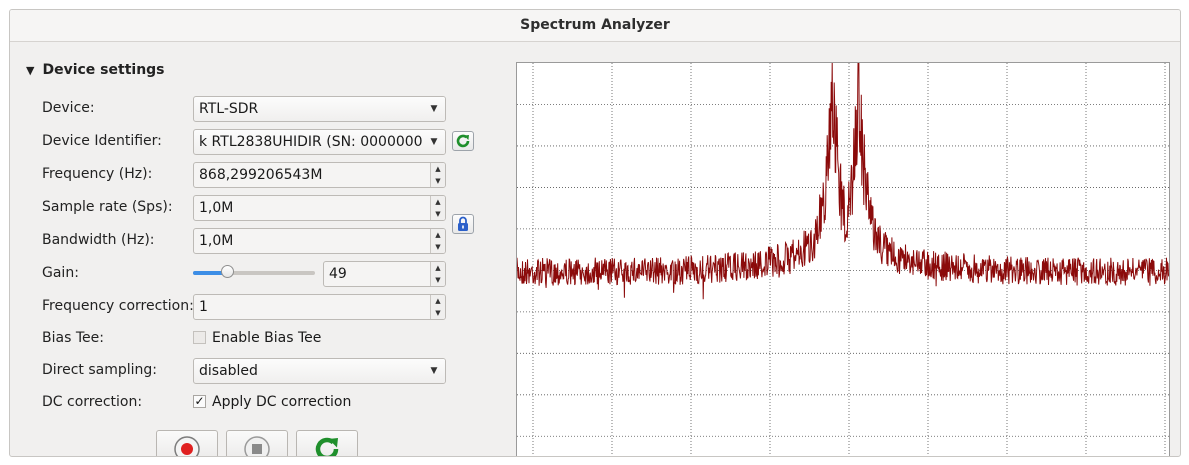 Image resolution: width=1189 pixels, height=465 pixels. I want to click on dc-correction-label: DC correction:, so click(92, 402).